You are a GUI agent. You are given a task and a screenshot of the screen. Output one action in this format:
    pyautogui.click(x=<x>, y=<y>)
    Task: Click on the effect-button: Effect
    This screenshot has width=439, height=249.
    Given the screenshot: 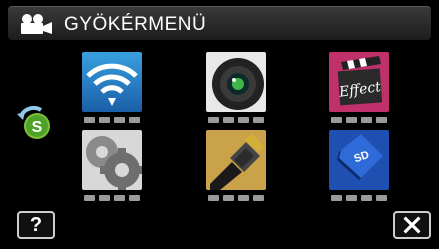 What is the action you would take?
    pyautogui.click(x=359, y=82)
    